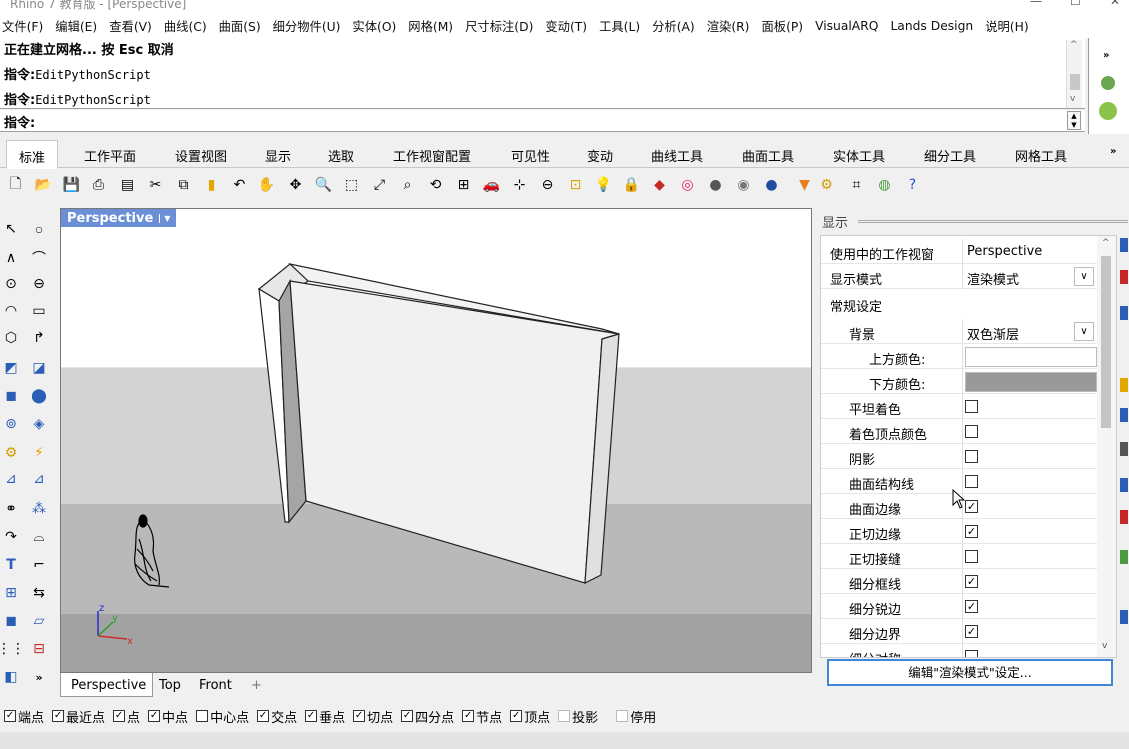 Image resolution: width=1129 pixels, height=749 pixels. Describe the element at coordinates (771, 184) in the screenshot. I see `sphere-blue-icon: ●` at that location.